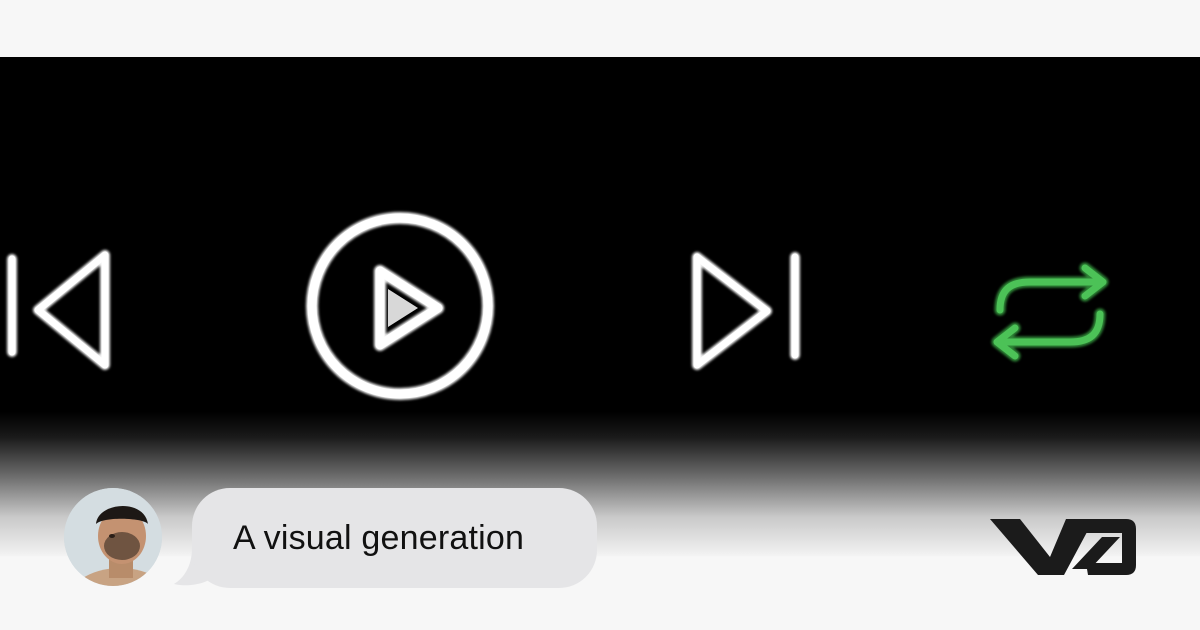 Image resolution: width=1200 pixels, height=630 pixels. I want to click on speech-bubble: A visual generation, so click(394, 538).